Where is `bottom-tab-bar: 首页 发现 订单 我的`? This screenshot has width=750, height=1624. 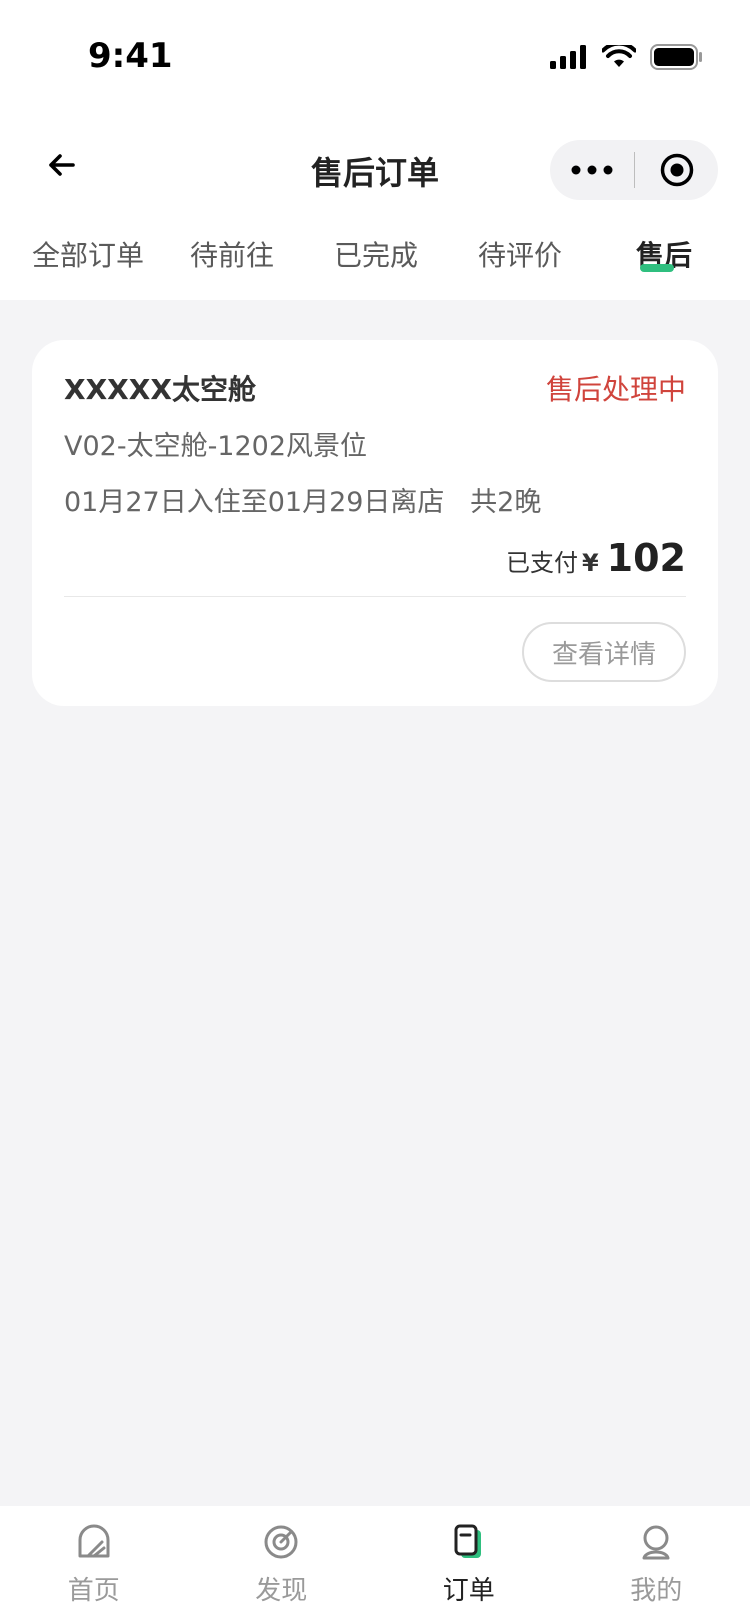
bottom-tab-bar: 首页 发现 订单 我的 is located at coordinates (375, 1565).